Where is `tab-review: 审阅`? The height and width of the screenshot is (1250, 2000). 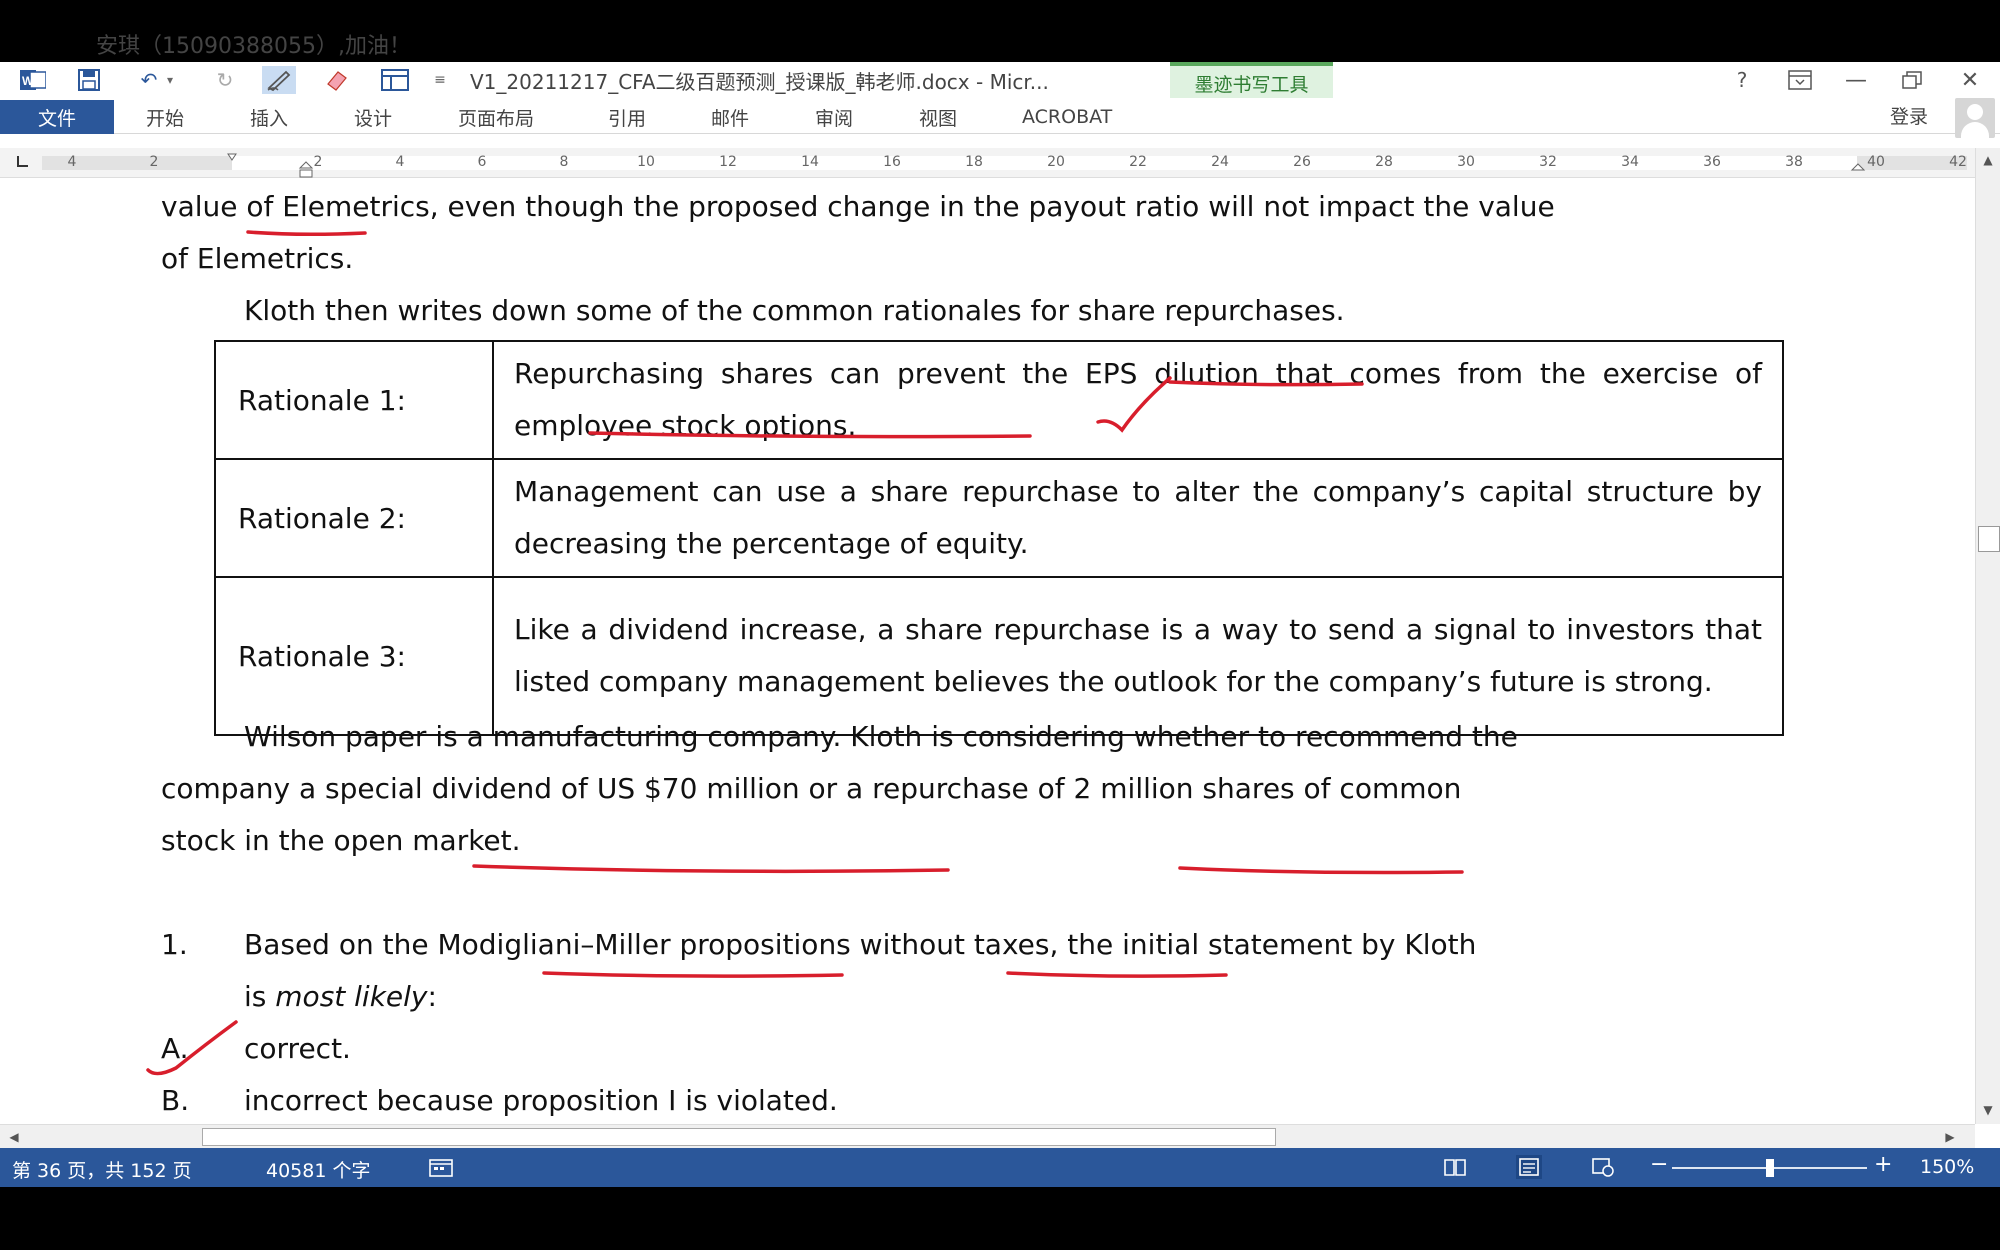 tab-review: 审阅 is located at coordinates (834, 117).